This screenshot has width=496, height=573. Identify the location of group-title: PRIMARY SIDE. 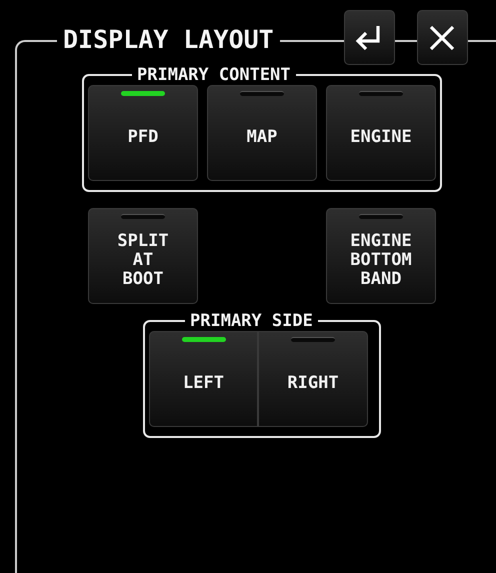
(251, 321).